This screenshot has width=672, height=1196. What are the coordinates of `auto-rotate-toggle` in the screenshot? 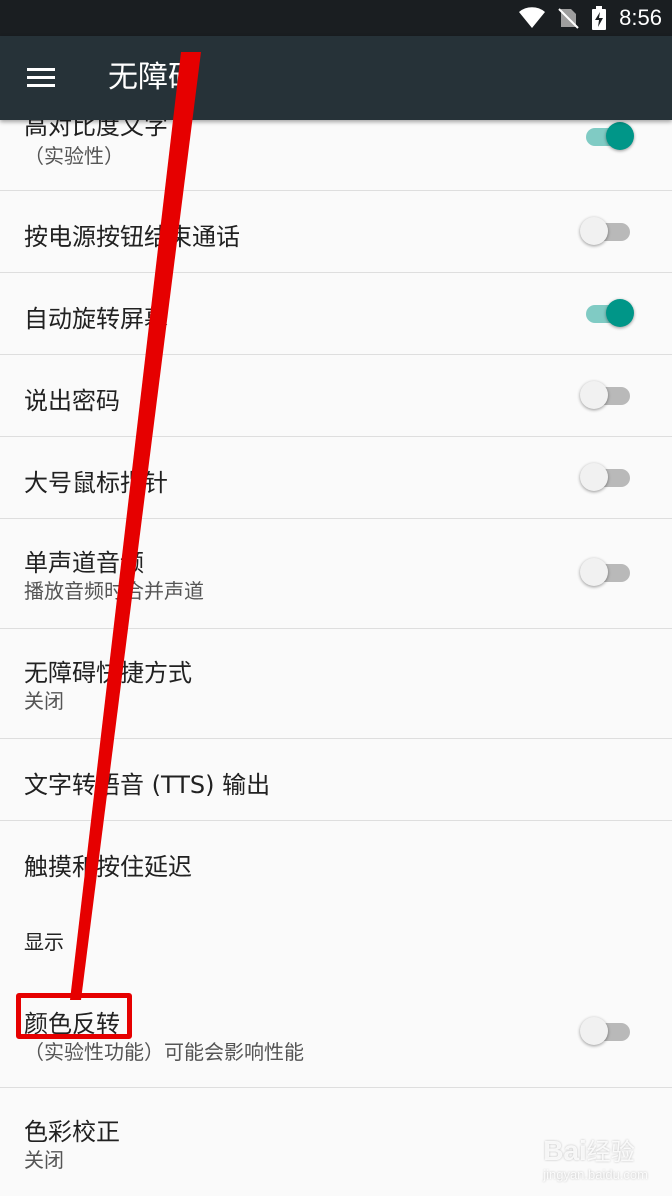 It's located at (607, 313).